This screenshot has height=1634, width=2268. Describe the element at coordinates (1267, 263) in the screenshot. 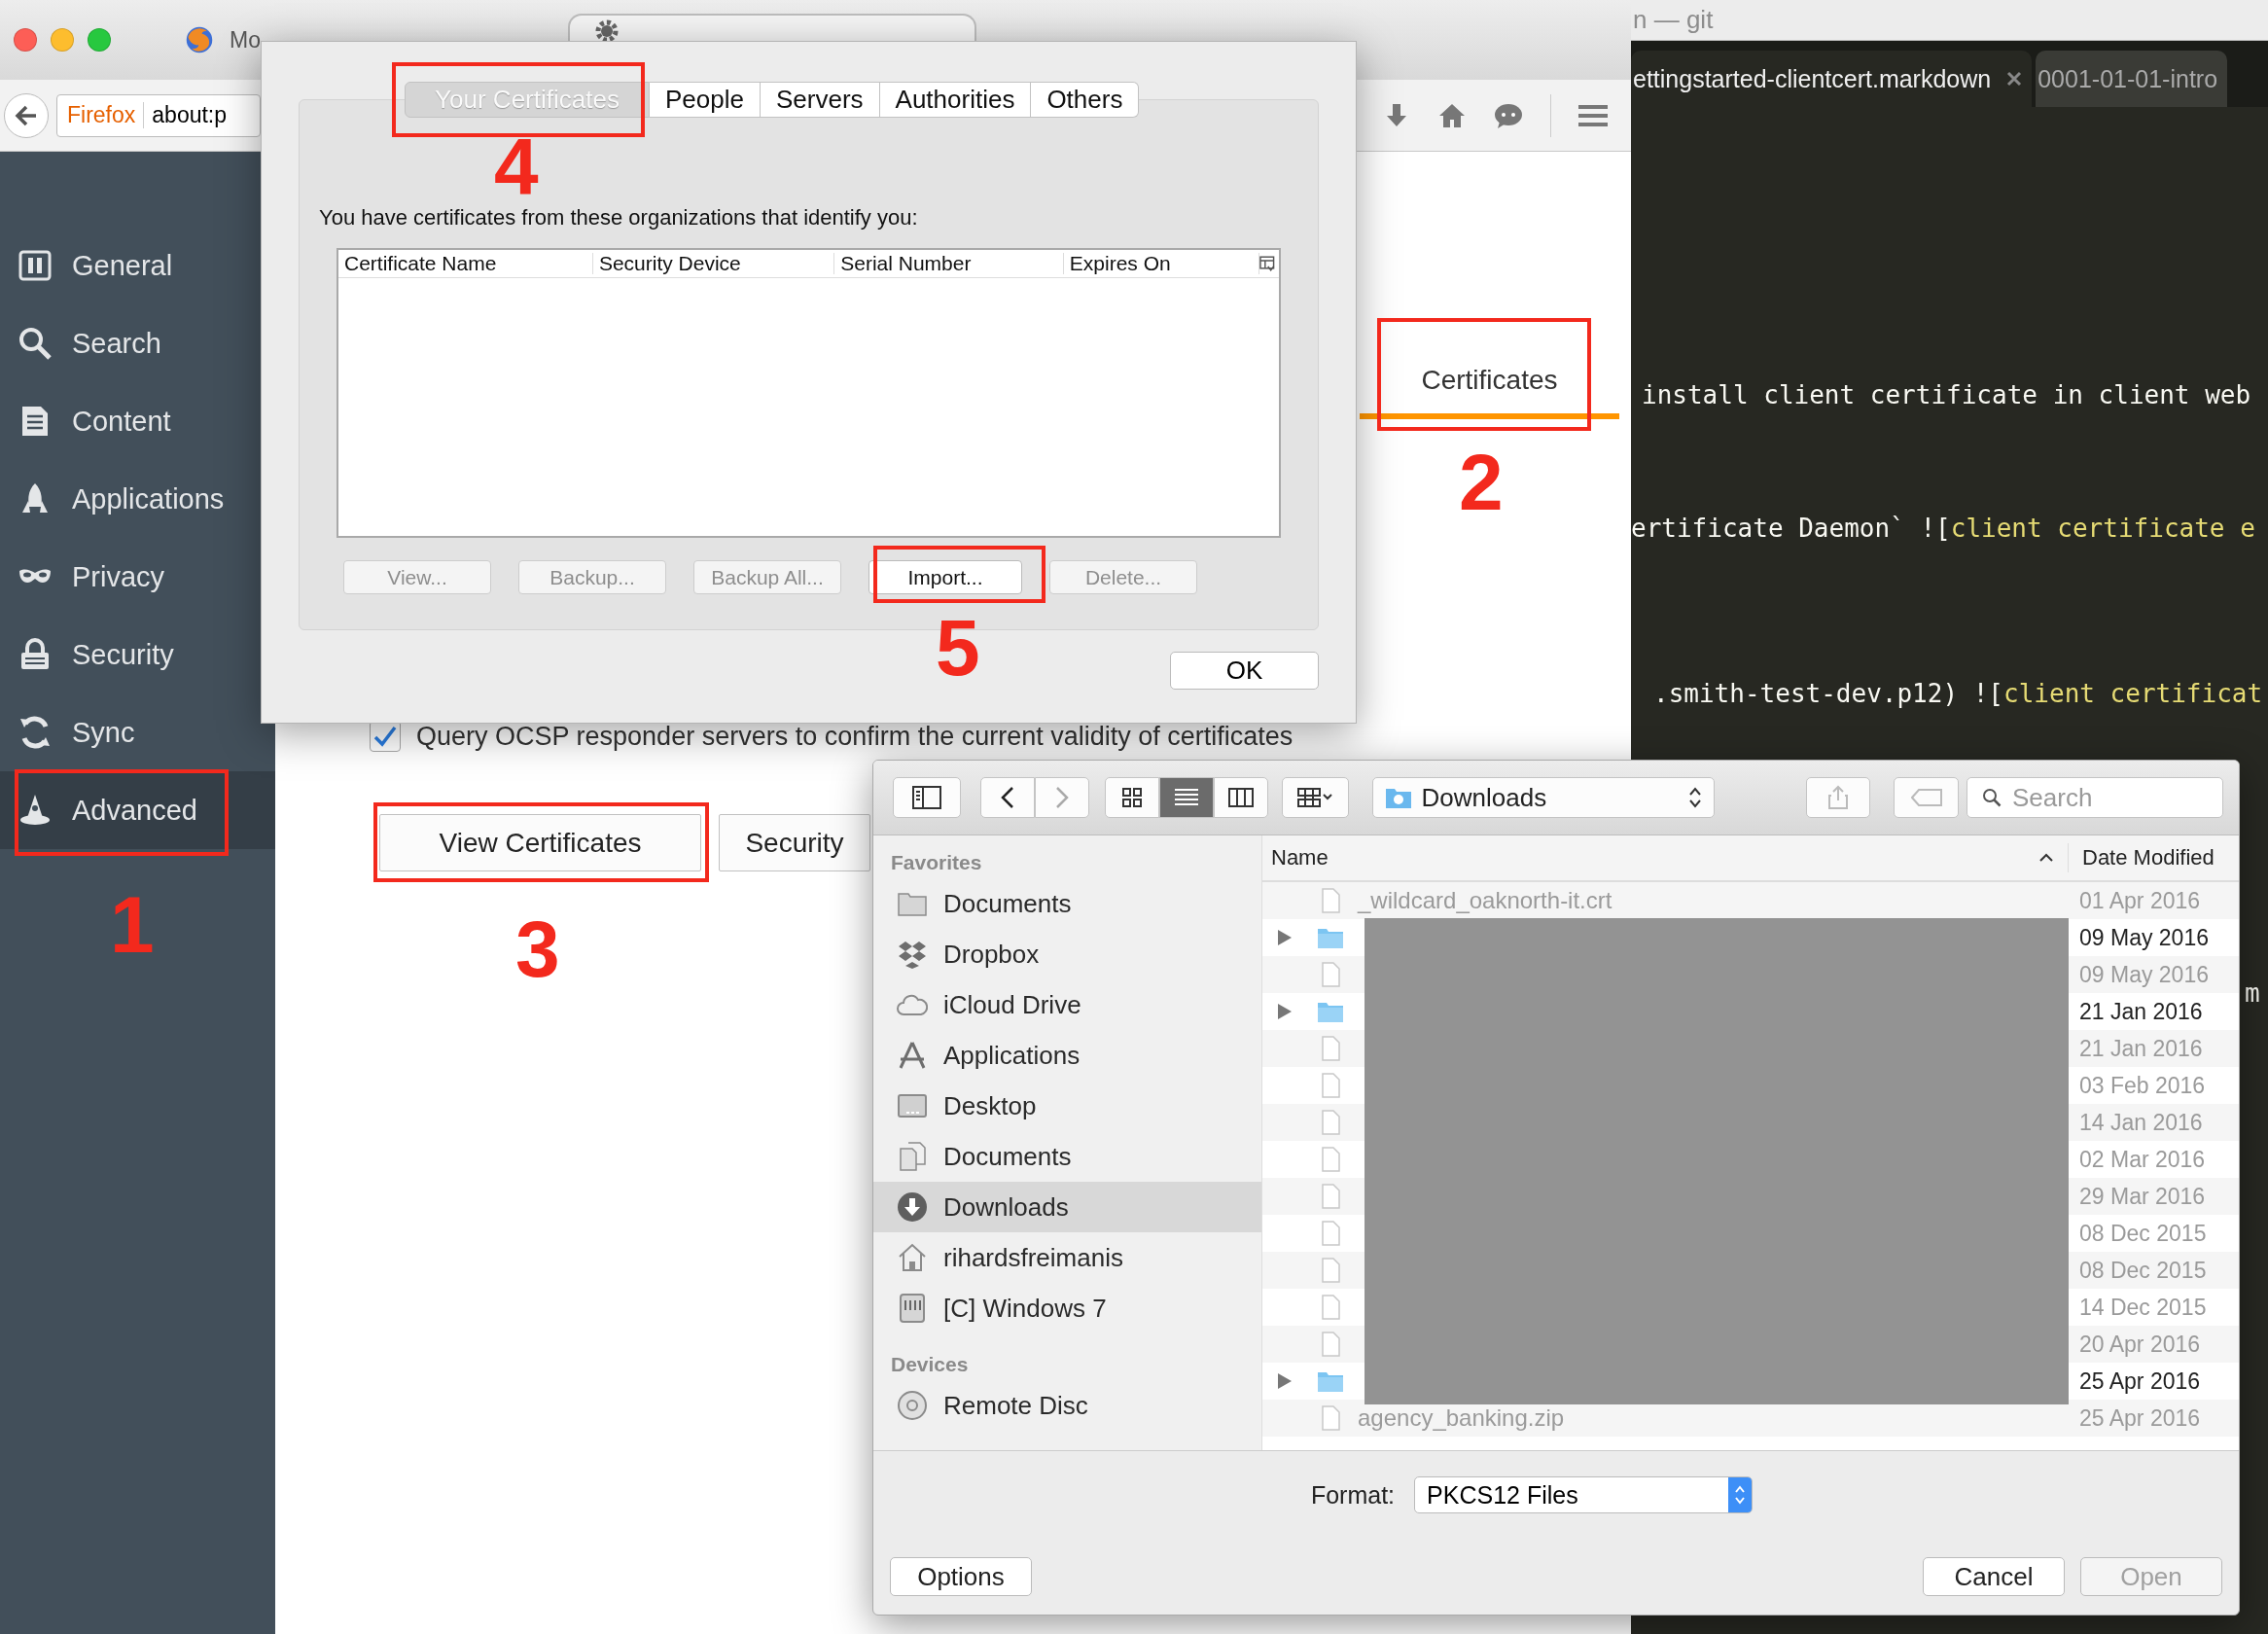

I see `column-picker-icon` at that location.